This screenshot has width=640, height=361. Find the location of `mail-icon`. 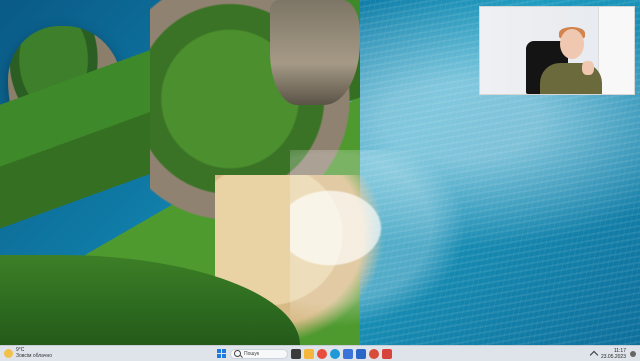

mail-icon is located at coordinates (361, 353).